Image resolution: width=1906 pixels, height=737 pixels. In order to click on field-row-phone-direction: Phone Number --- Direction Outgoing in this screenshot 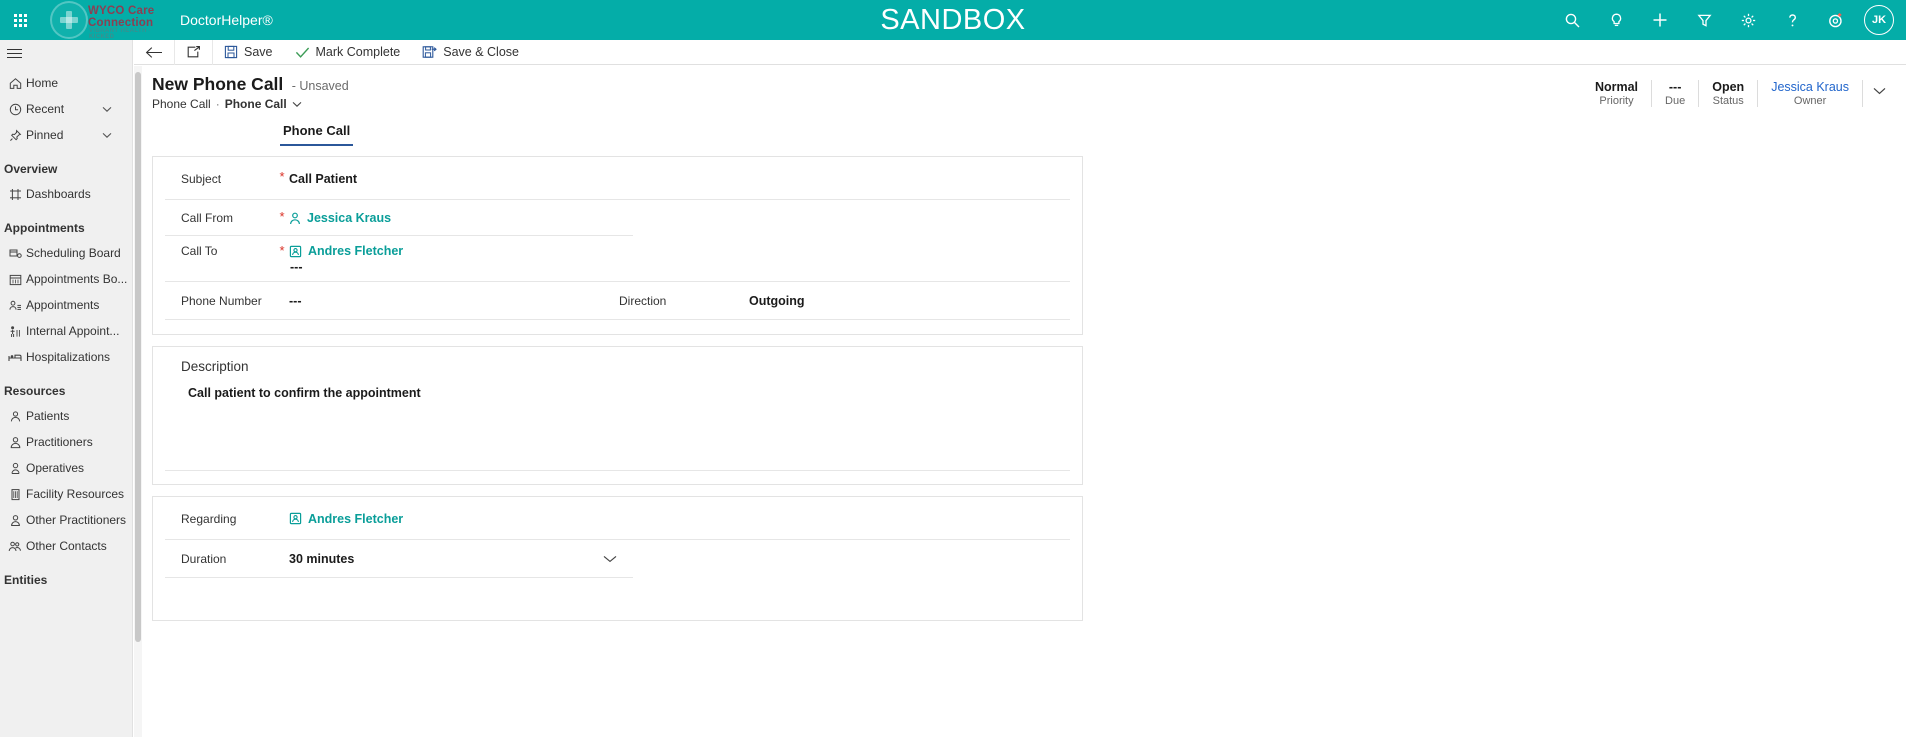, I will do `click(617, 301)`.